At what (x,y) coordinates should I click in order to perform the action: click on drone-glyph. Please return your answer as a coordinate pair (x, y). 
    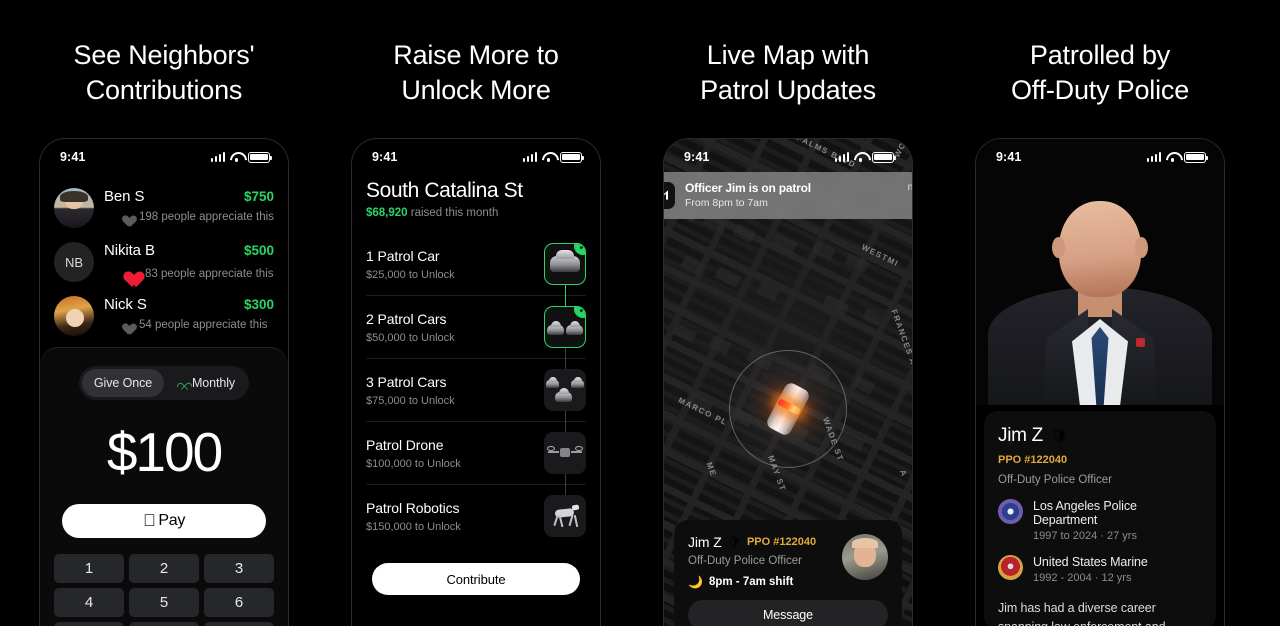
    Looking at the image, I should click on (565, 453).